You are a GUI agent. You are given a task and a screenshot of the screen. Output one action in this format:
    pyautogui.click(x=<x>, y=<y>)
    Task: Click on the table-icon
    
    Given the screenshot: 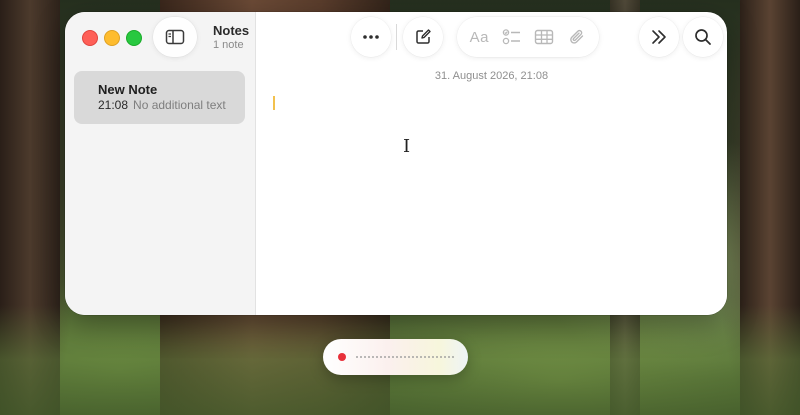 What is the action you would take?
    pyautogui.click(x=544, y=37)
    